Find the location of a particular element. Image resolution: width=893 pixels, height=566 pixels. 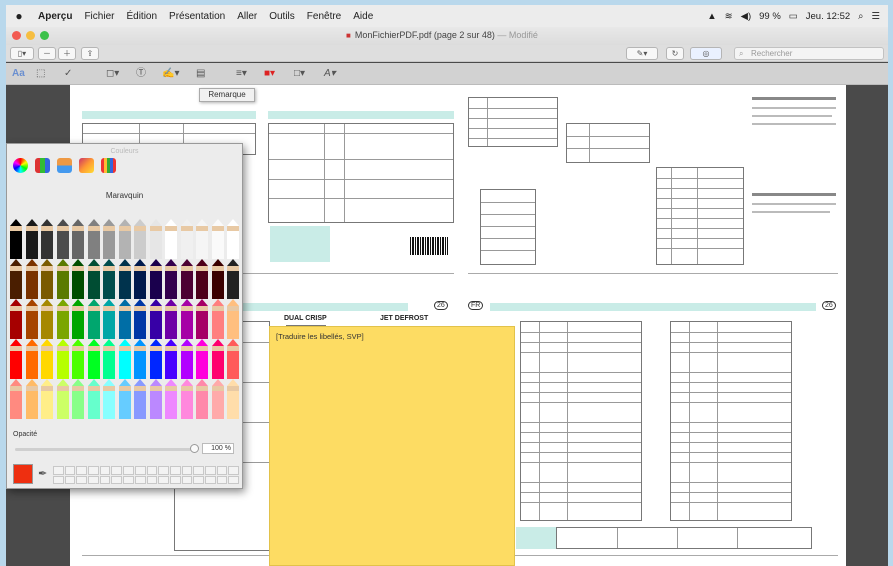

close-button is located at coordinates (16, 35).